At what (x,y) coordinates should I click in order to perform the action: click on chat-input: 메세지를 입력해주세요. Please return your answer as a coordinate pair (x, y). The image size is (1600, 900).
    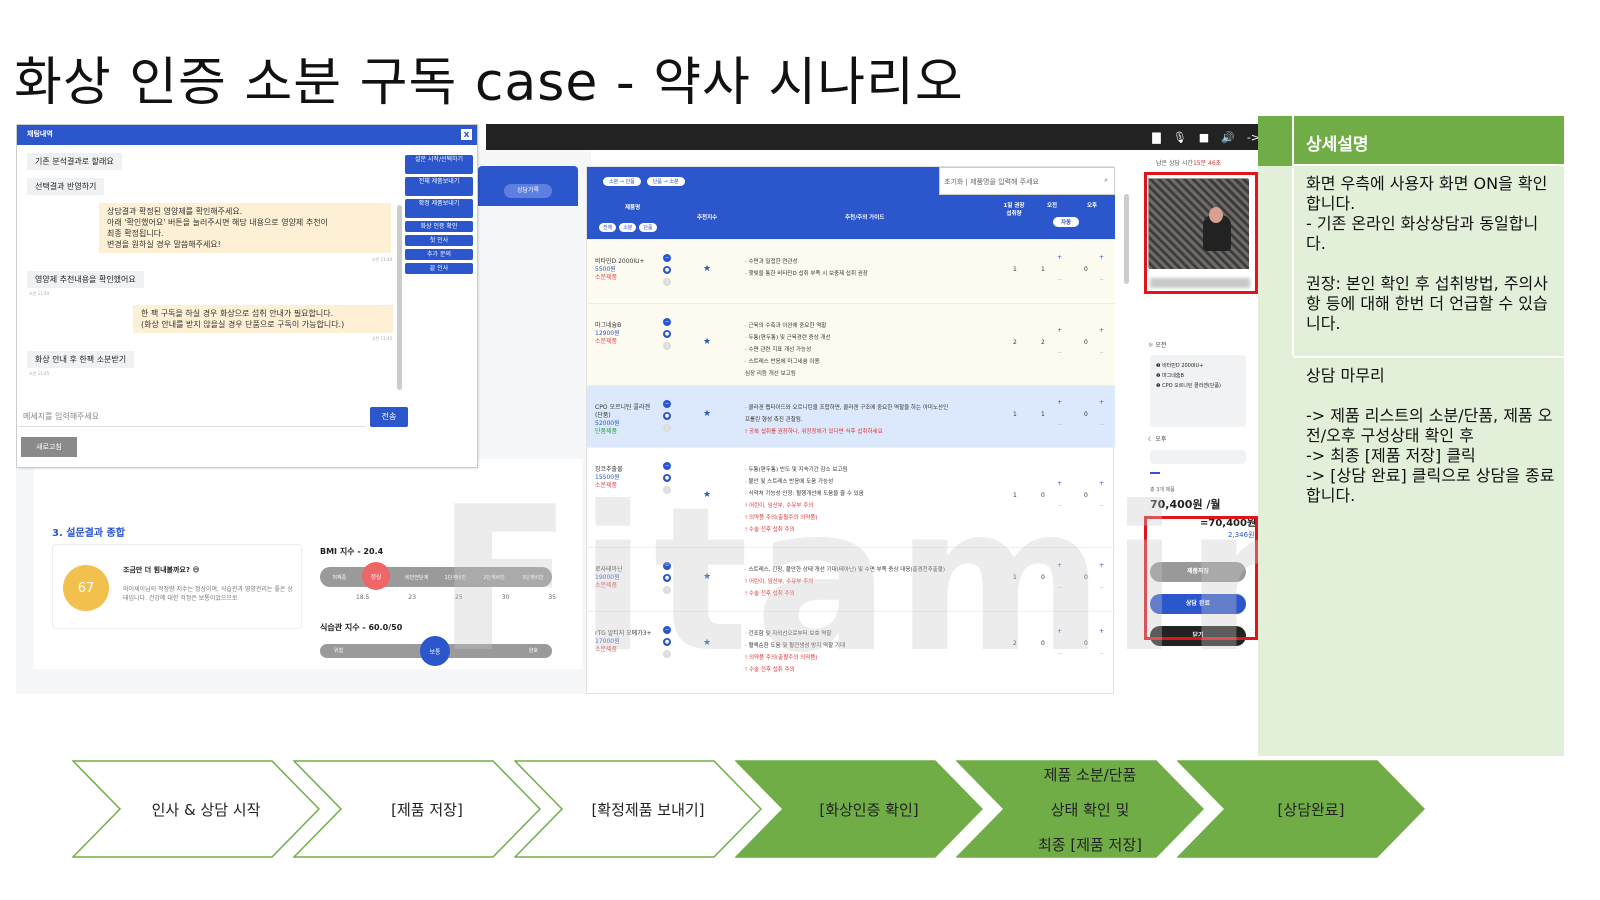
    Looking at the image, I should click on (192, 417).